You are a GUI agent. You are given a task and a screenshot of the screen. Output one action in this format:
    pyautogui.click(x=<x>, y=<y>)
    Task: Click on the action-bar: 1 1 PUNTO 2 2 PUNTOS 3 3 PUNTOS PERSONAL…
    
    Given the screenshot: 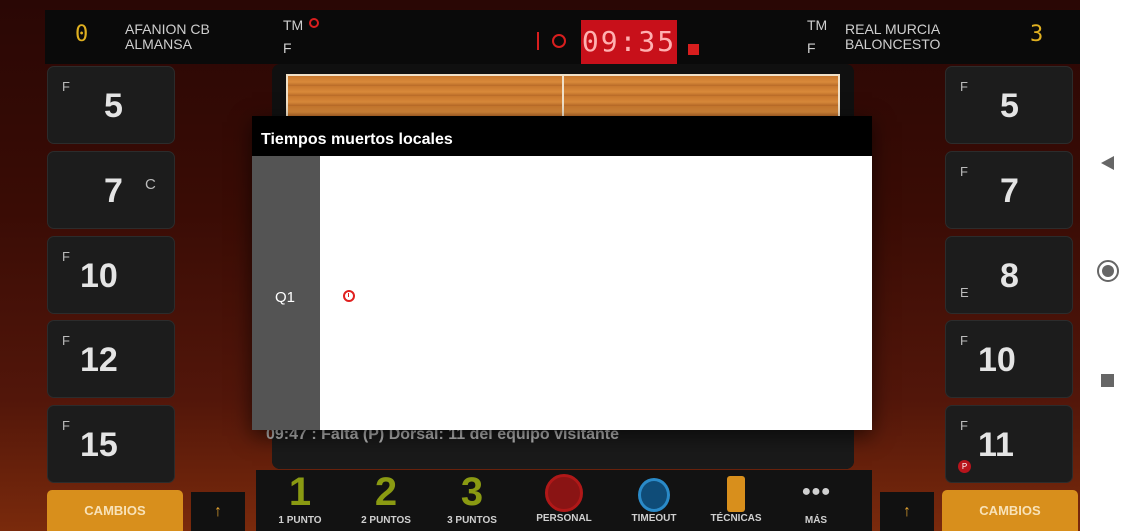 What is the action you would take?
    pyautogui.click(x=564, y=500)
    